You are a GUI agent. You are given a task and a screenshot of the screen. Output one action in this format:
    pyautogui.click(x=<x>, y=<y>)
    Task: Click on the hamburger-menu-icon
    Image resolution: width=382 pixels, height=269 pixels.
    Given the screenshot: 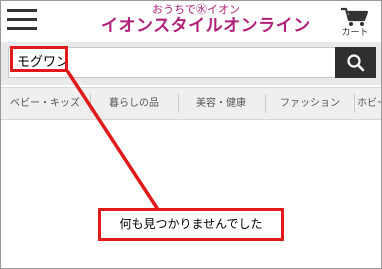 What is the action you would take?
    pyautogui.click(x=22, y=20)
    